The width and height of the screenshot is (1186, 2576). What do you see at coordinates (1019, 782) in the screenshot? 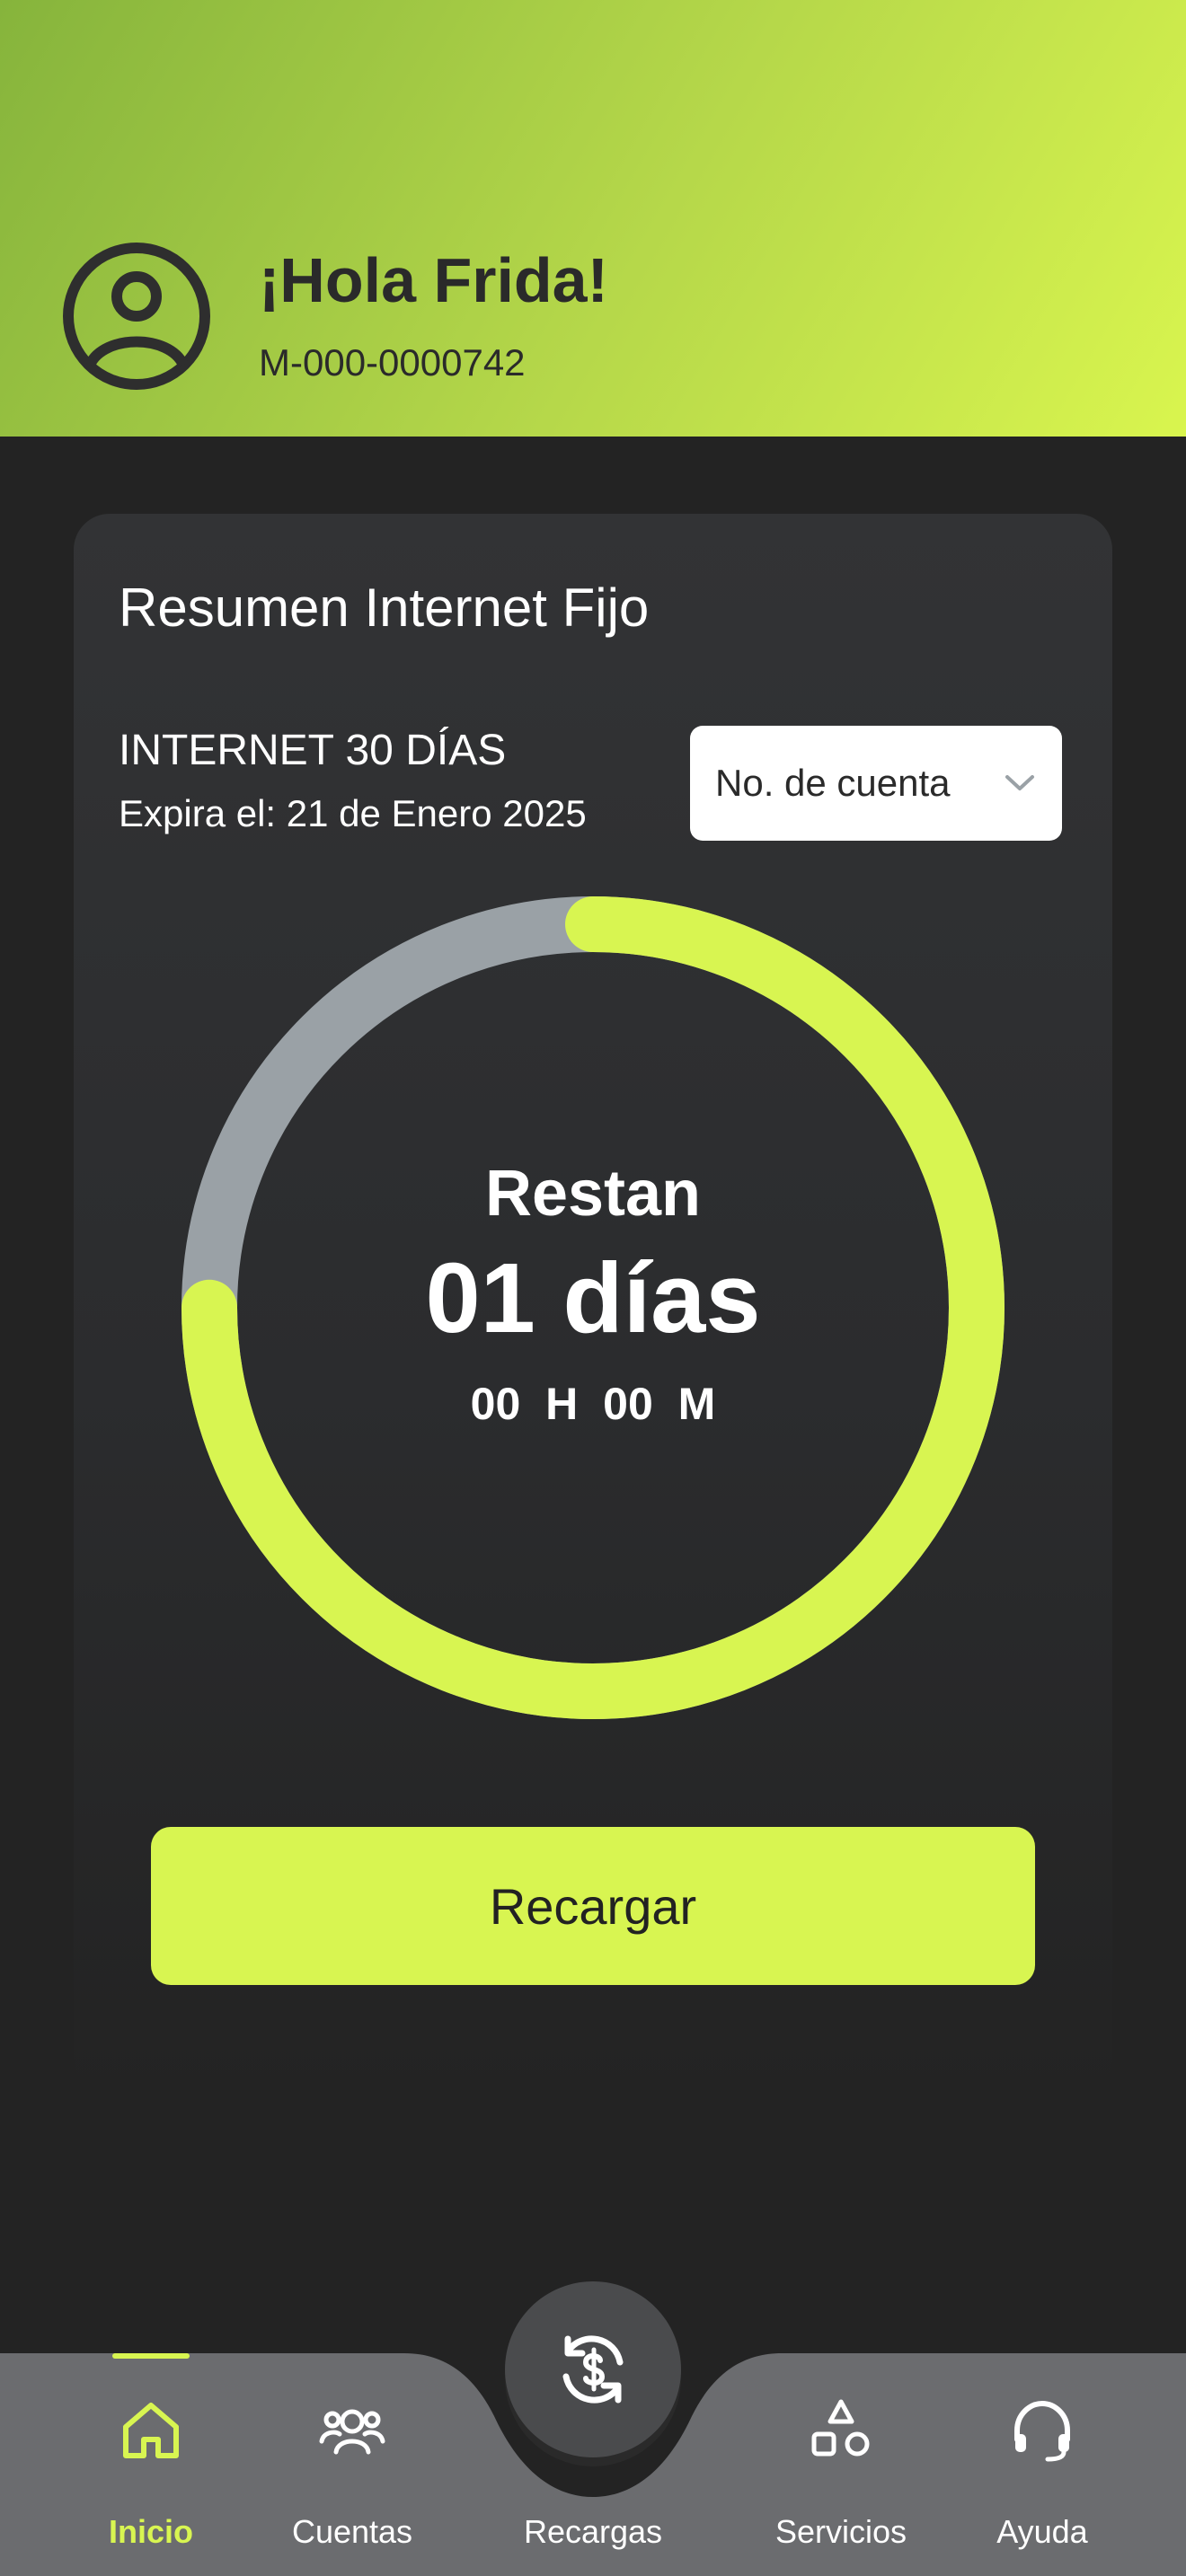
I see `chevron-down-icon` at bounding box center [1019, 782].